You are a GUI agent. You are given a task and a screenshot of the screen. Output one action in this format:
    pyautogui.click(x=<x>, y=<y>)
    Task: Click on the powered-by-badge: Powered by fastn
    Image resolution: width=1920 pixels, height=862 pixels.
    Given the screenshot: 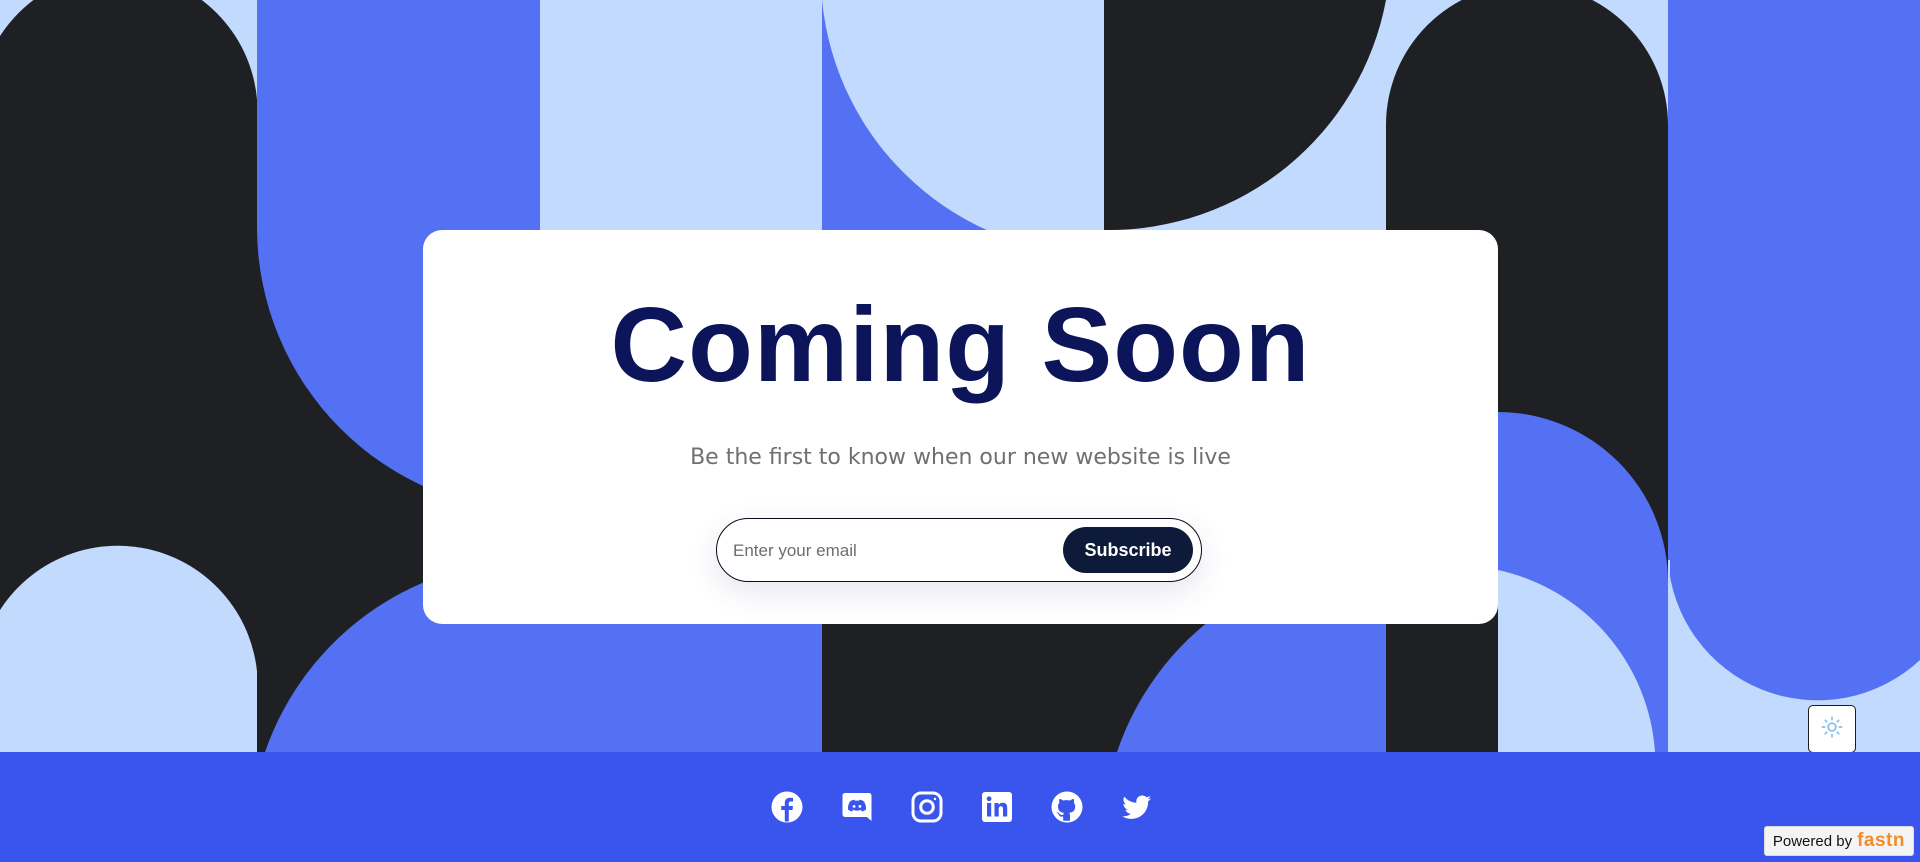 What is the action you would take?
    pyautogui.click(x=1838, y=841)
    